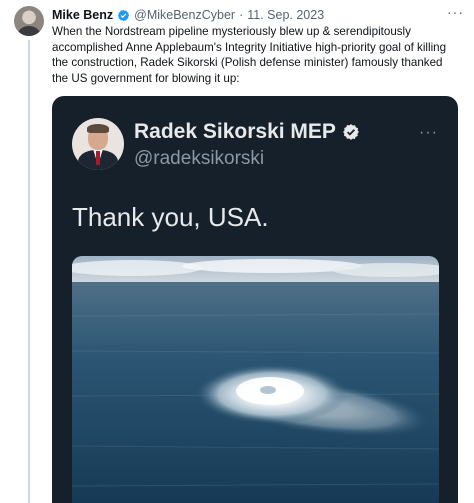  I want to click on quoted-author-name-row: Radek Sikorski MEP, so click(249, 132).